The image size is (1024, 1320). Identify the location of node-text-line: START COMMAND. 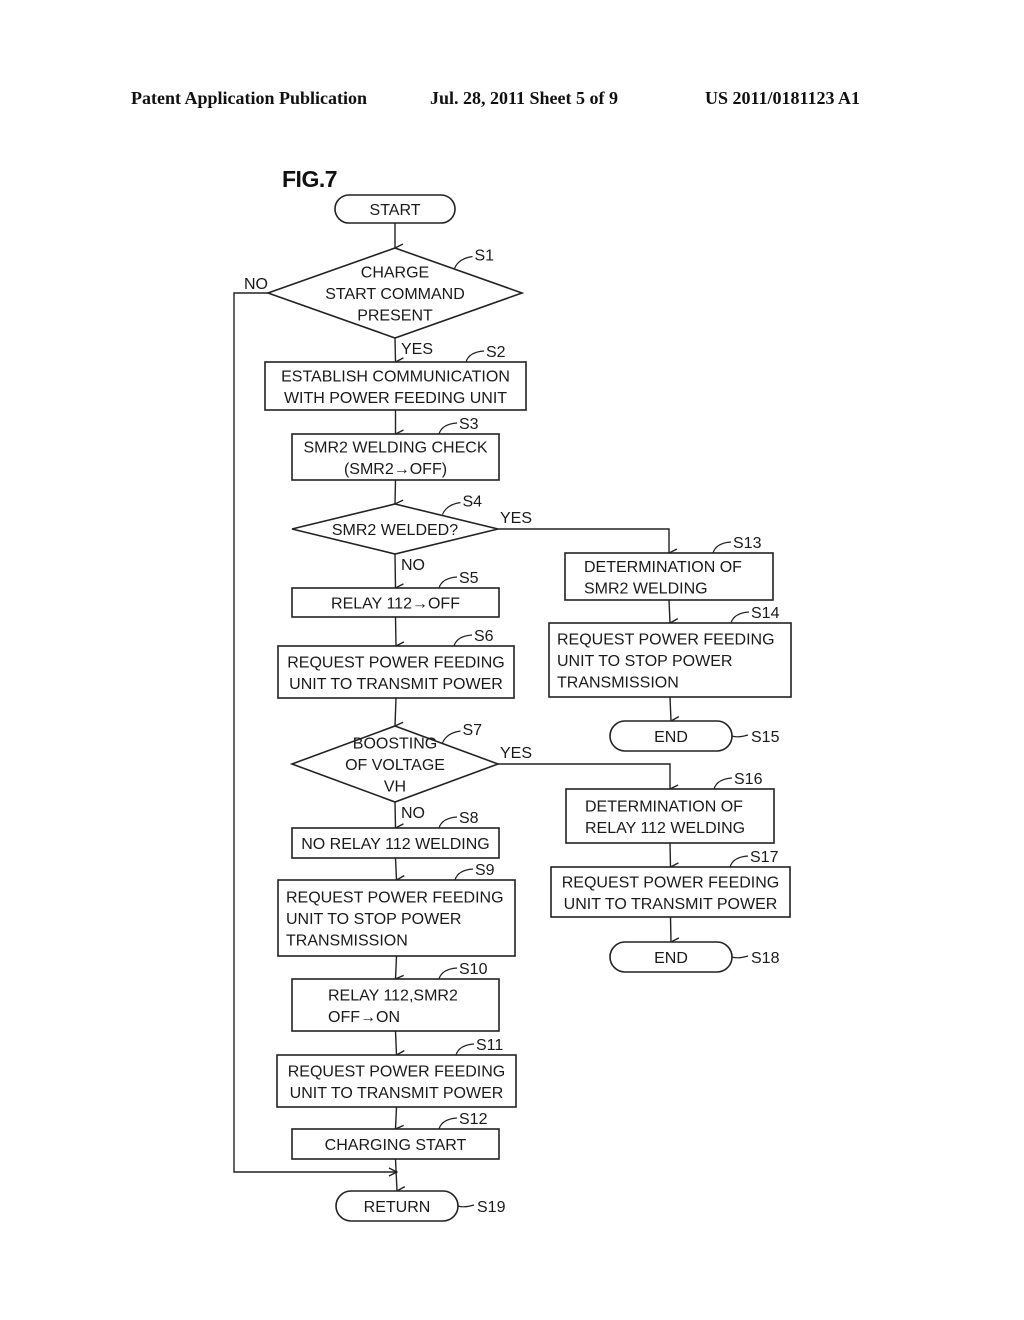
(395, 294).